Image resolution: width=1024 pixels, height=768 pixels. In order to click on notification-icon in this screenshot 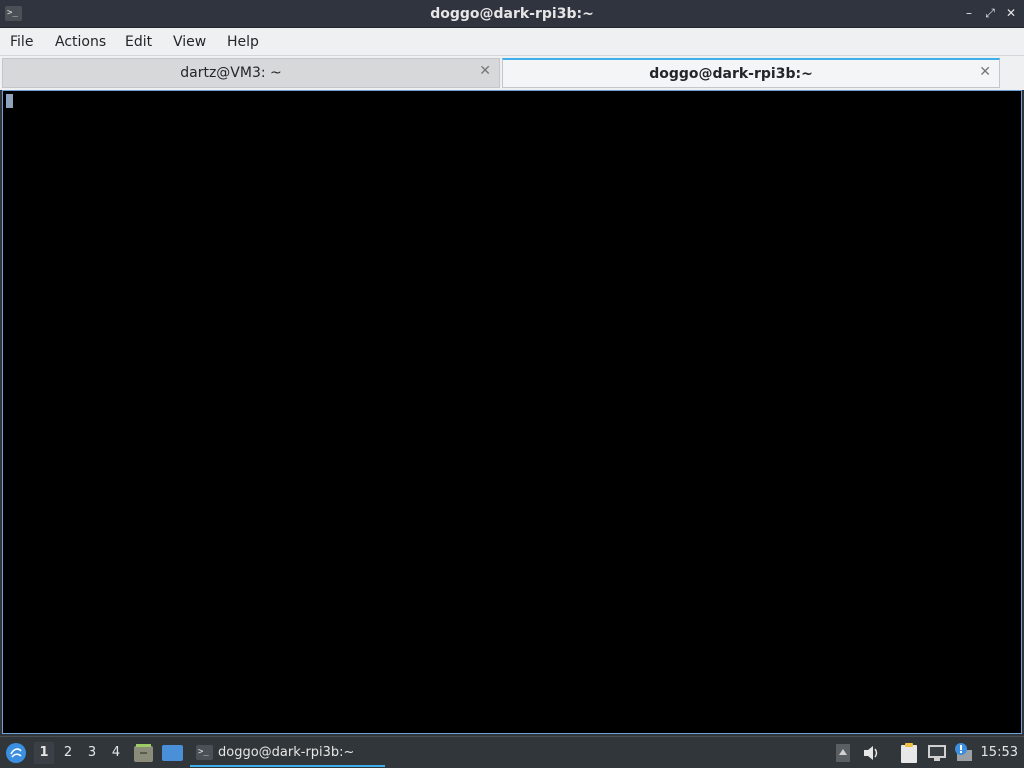, I will do `click(963, 754)`.